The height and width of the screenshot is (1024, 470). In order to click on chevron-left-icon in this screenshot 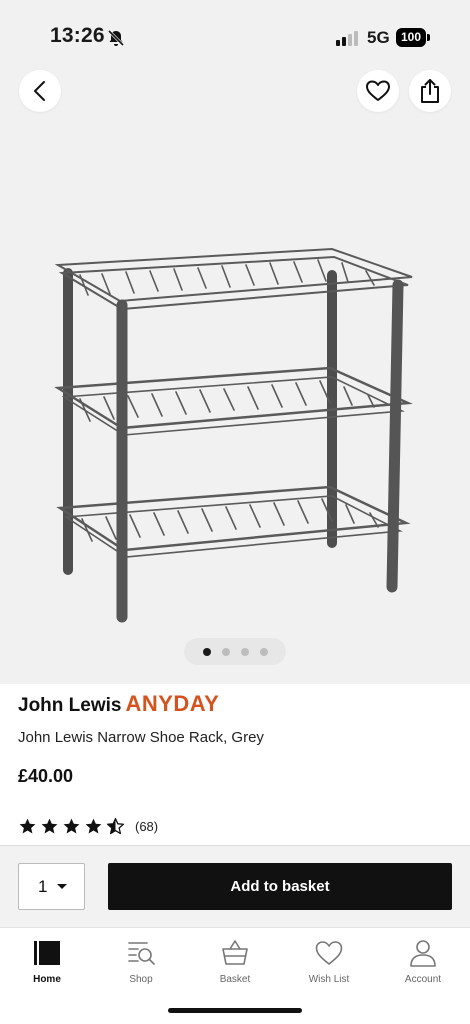, I will do `click(39, 91)`.